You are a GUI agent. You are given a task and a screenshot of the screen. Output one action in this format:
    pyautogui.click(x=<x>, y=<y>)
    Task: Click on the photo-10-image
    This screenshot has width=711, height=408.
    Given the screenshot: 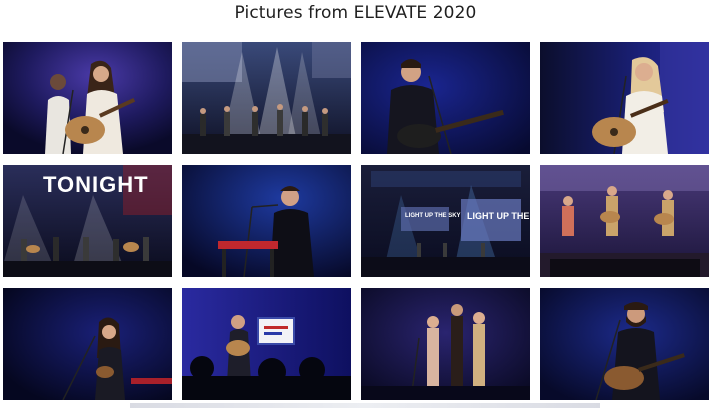 What is the action you would take?
    pyautogui.click(x=266, y=344)
    